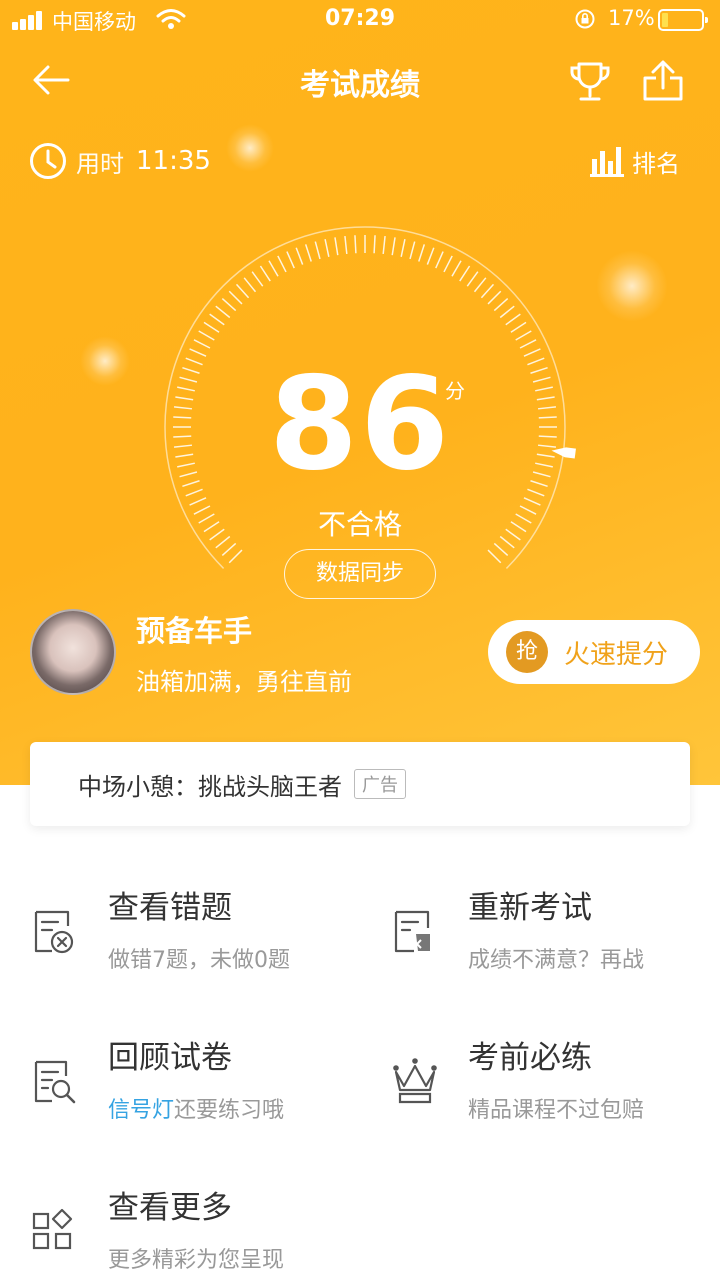 This screenshot has height=1280, width=720. What do you see at coordinates (229, 1110) in the screenshot?
I see `subtitle-rest: 还要练习哦` at bounding box center [229, 1110].